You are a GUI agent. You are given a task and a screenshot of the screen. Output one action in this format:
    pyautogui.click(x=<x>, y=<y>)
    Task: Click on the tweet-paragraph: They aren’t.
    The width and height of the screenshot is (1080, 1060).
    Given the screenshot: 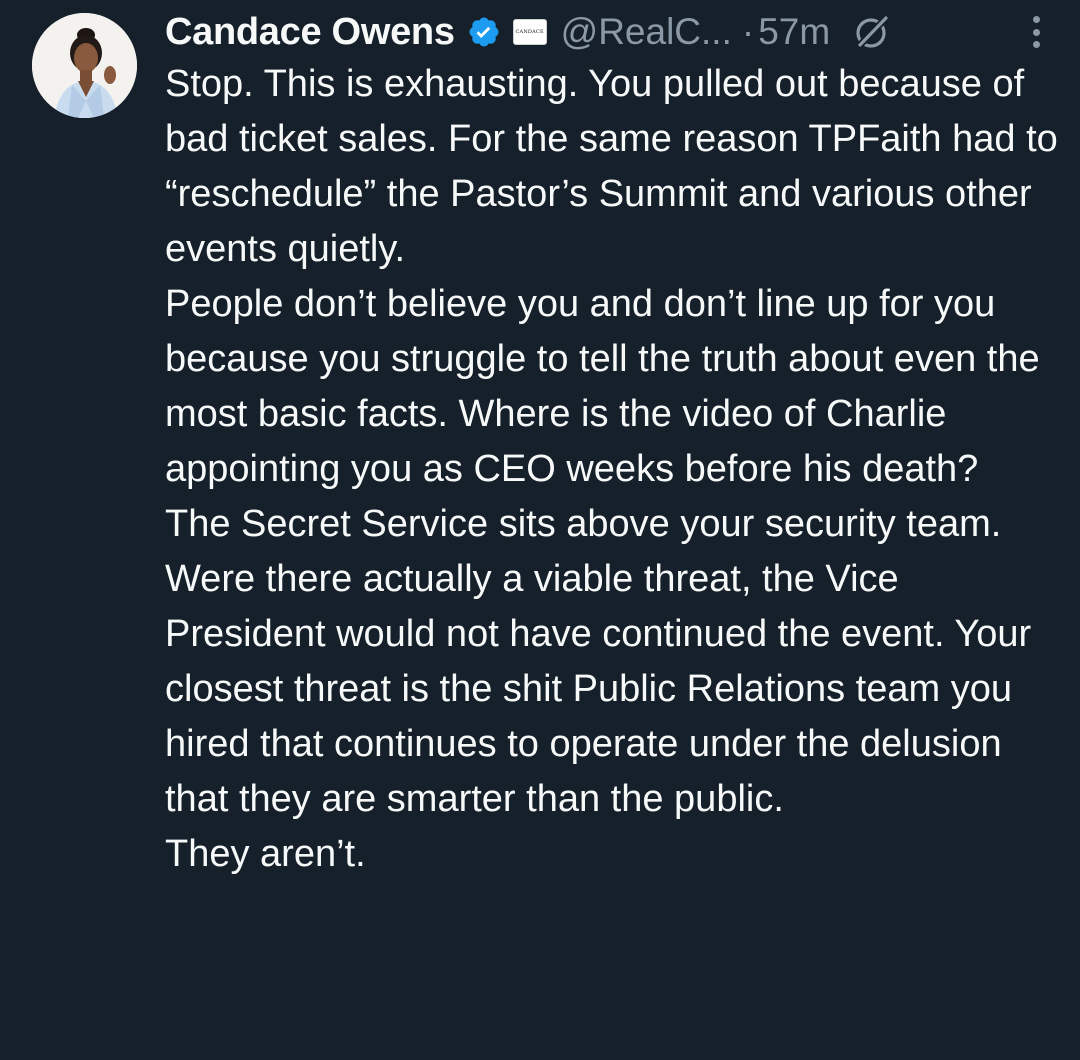 What is the action you would take?
    pyautogui.click(x=265, y=854)
    